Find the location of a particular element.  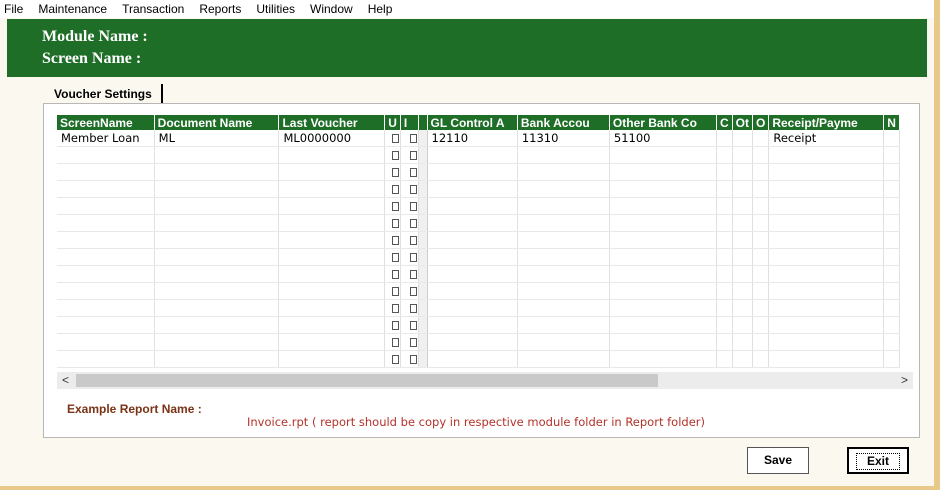

scroll-left-arrow: < is located at coordinates (65, 380).